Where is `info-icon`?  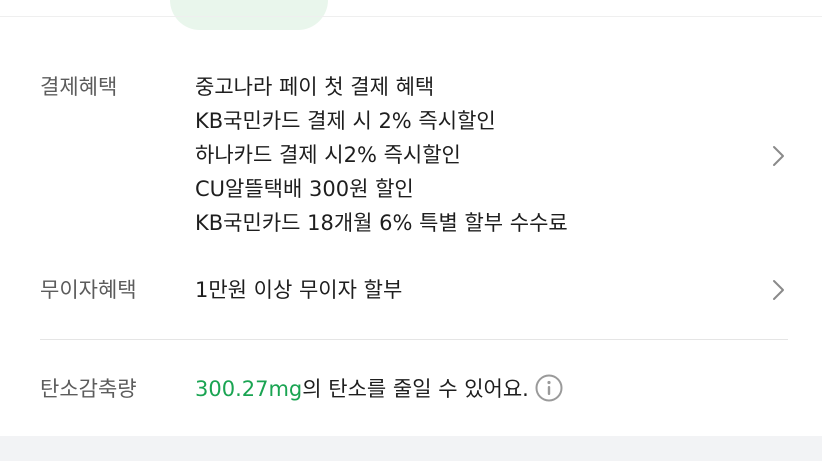 info-icon is located at coordinates (549, 388).